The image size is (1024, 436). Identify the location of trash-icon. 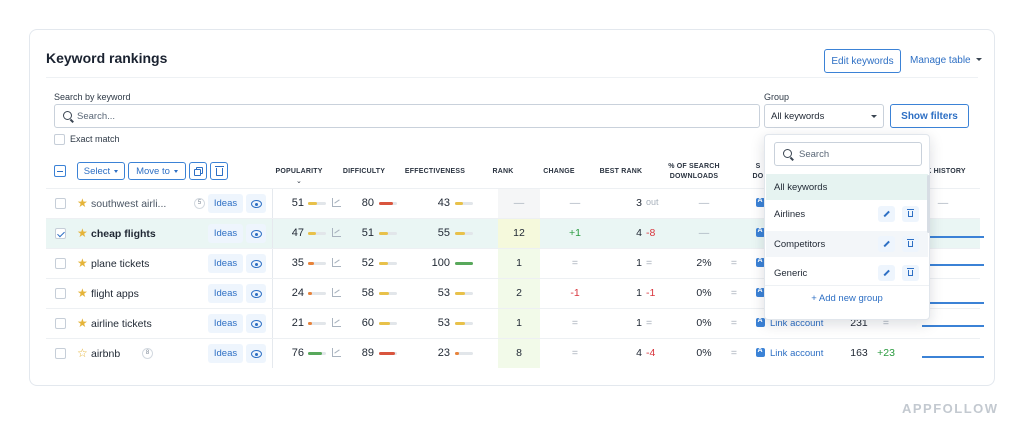
(219, 171).